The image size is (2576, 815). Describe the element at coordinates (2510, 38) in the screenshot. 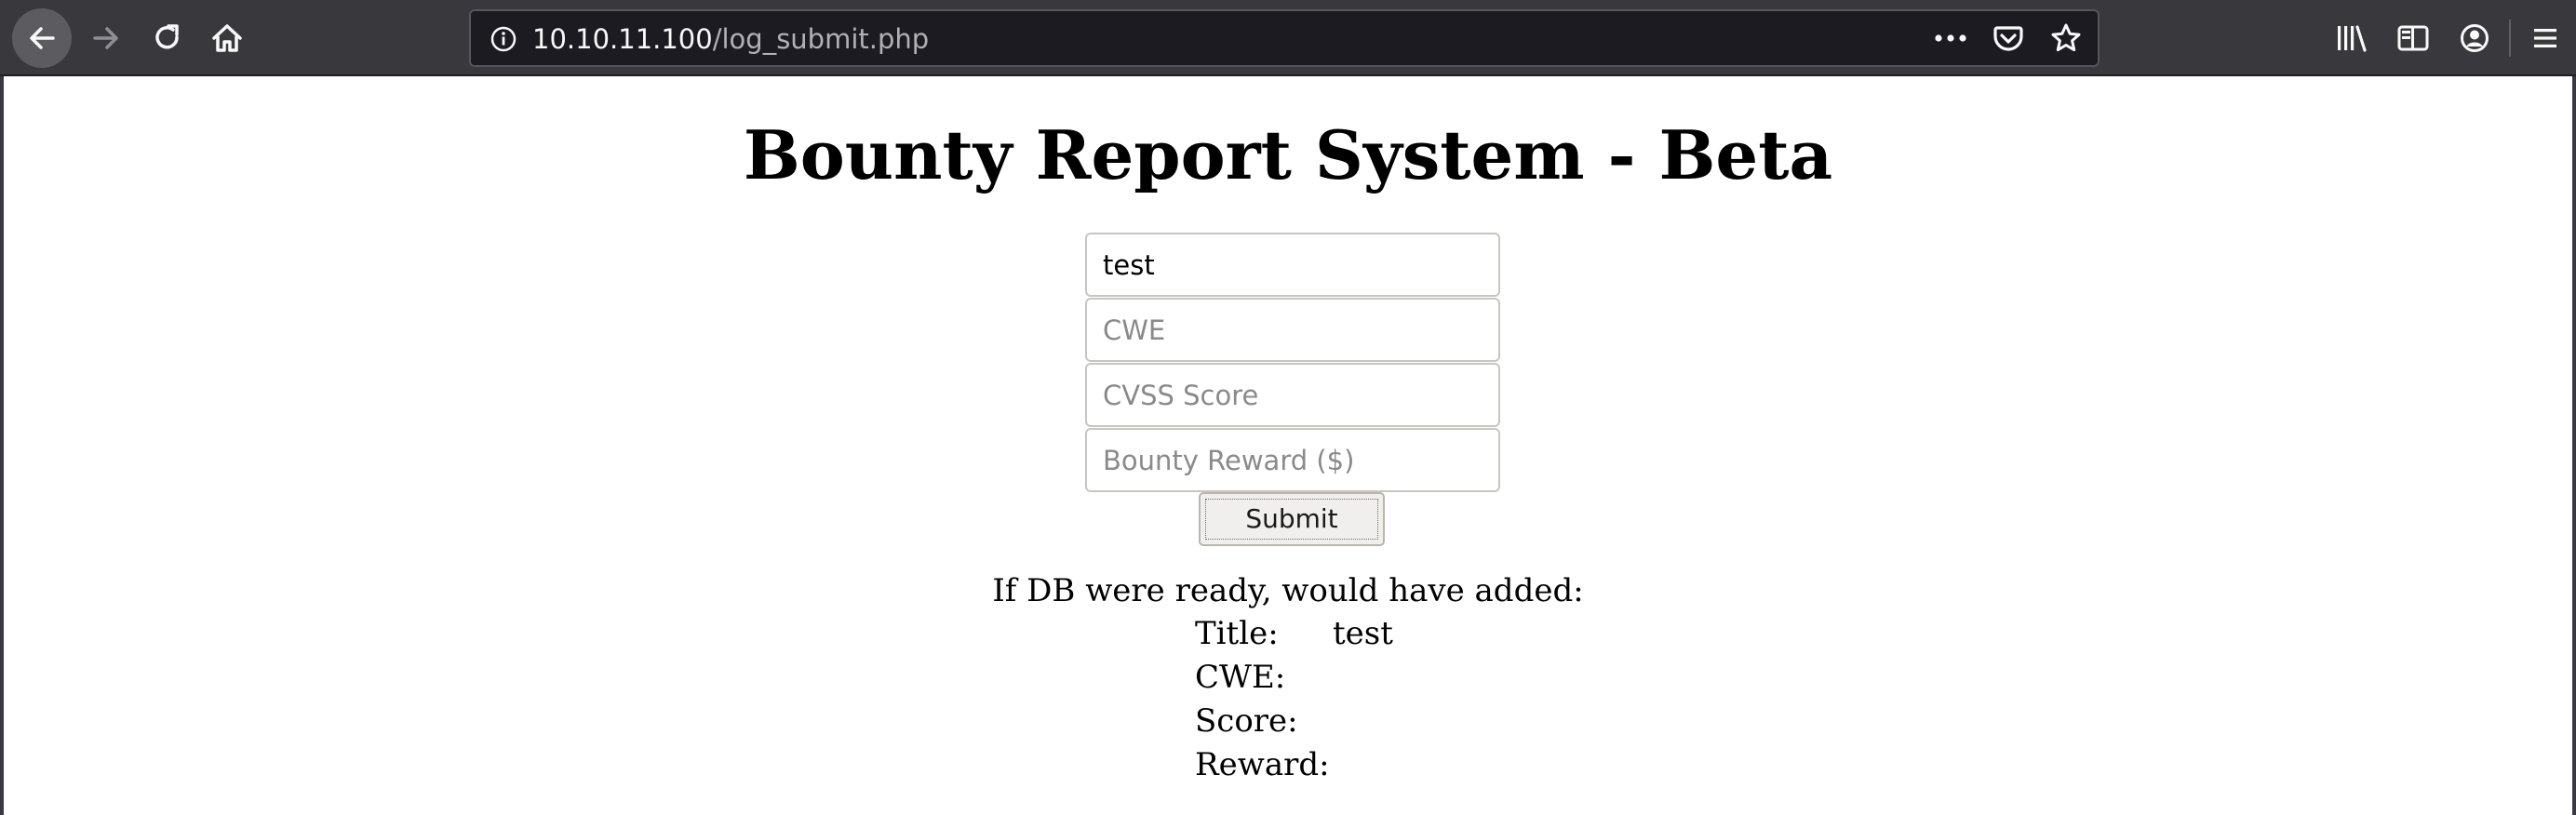

I see `toolbar-separator` at that location.